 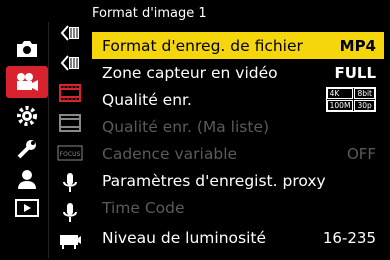 What do you see at coordinates (25, 130) in the screenshot?
I see `main-tab-bar` at bounding box center [25, 130].